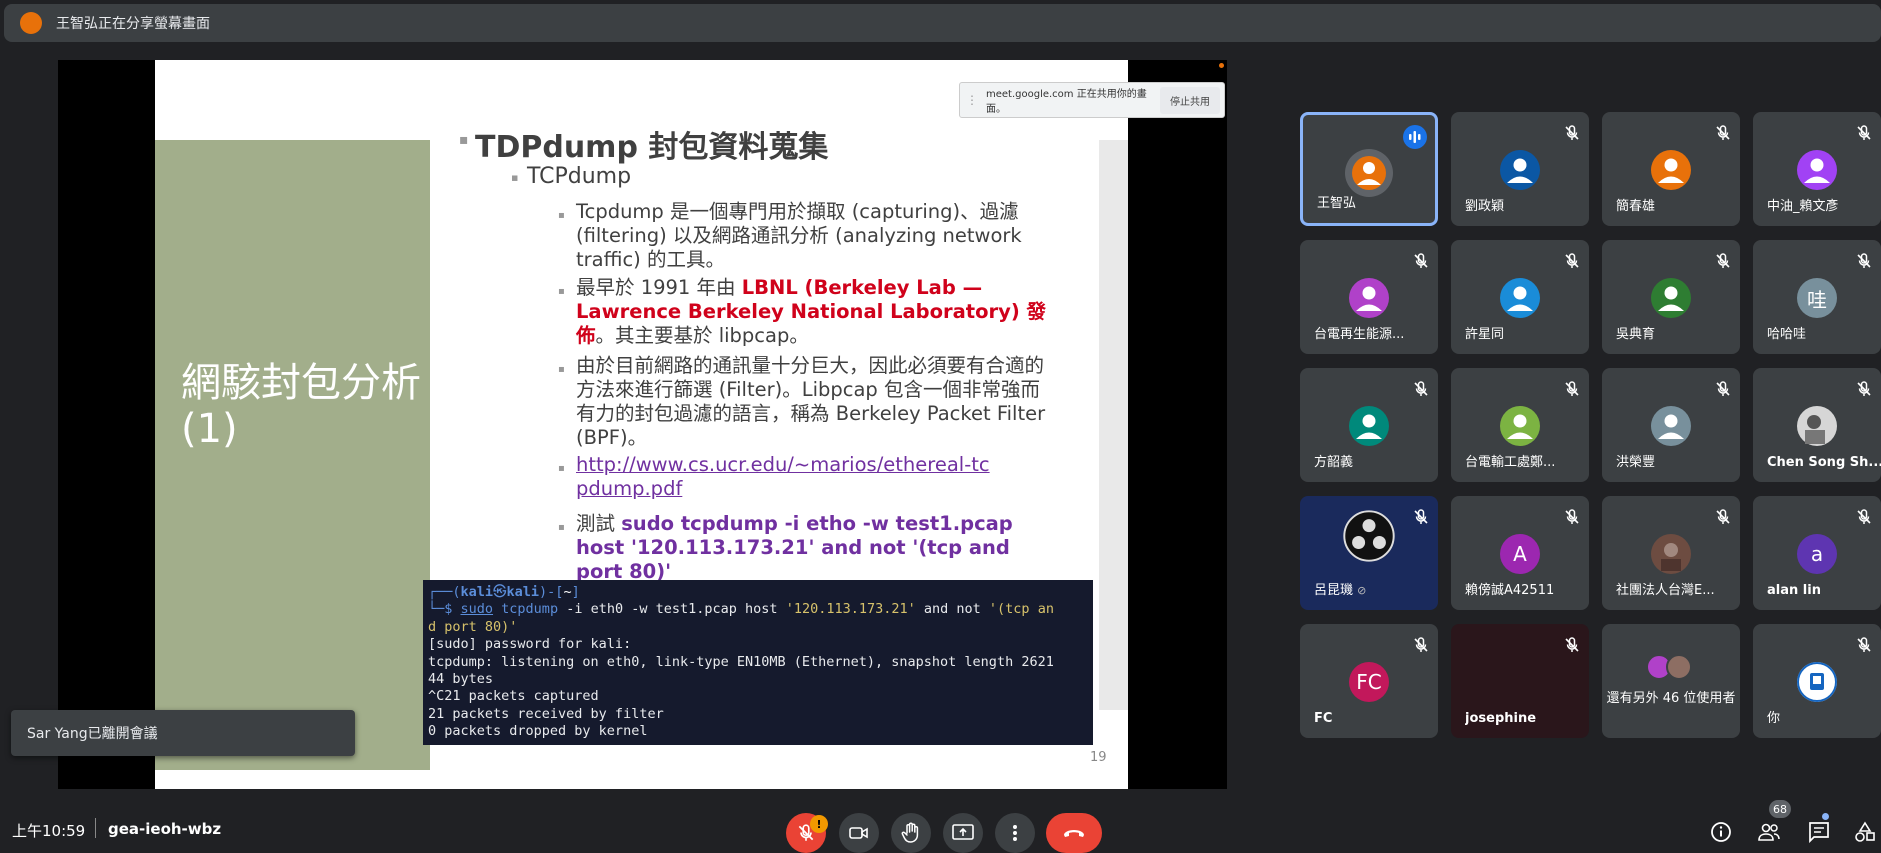  I want to click on participant-tile: 方韶義, so click(1369, 425).